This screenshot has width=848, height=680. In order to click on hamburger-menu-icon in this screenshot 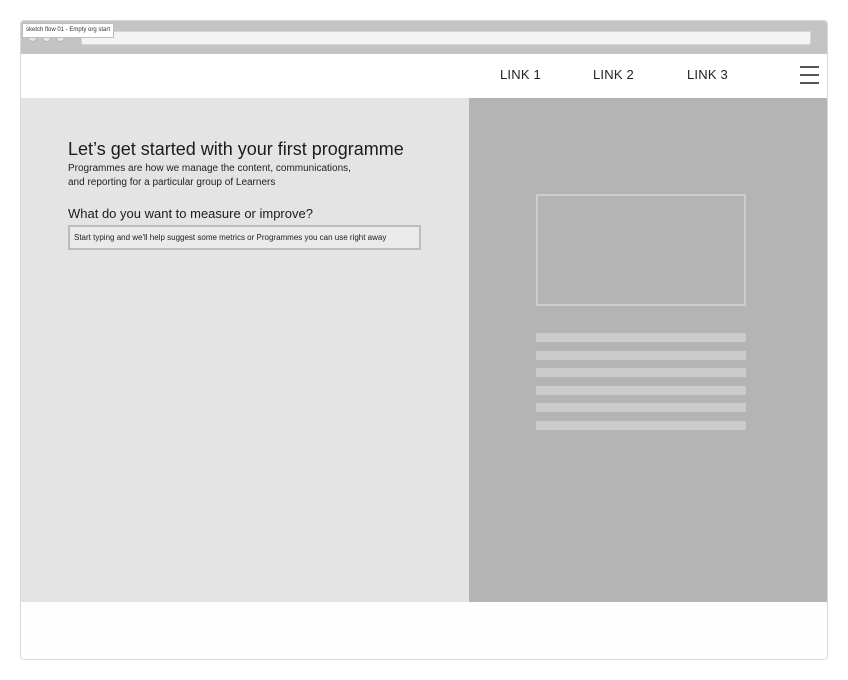, I will do `click(809, 75)`.